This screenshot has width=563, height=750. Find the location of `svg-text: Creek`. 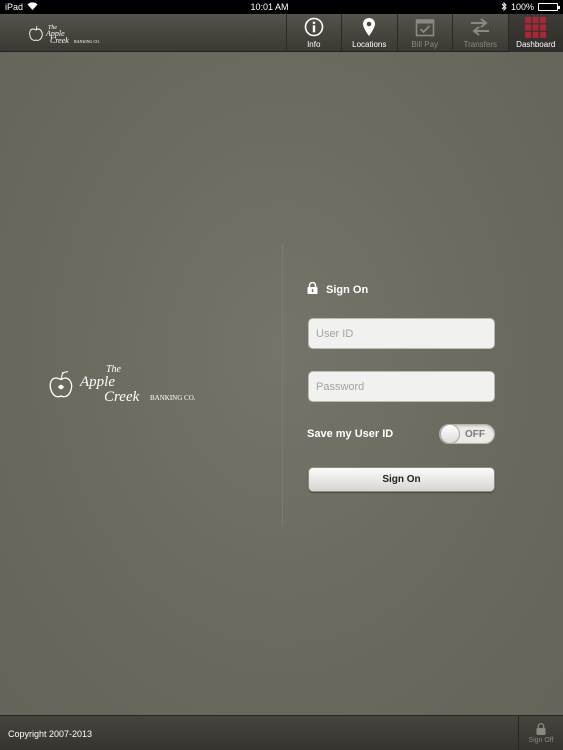

svg-text: Creek is located at coordinates (59, 40).